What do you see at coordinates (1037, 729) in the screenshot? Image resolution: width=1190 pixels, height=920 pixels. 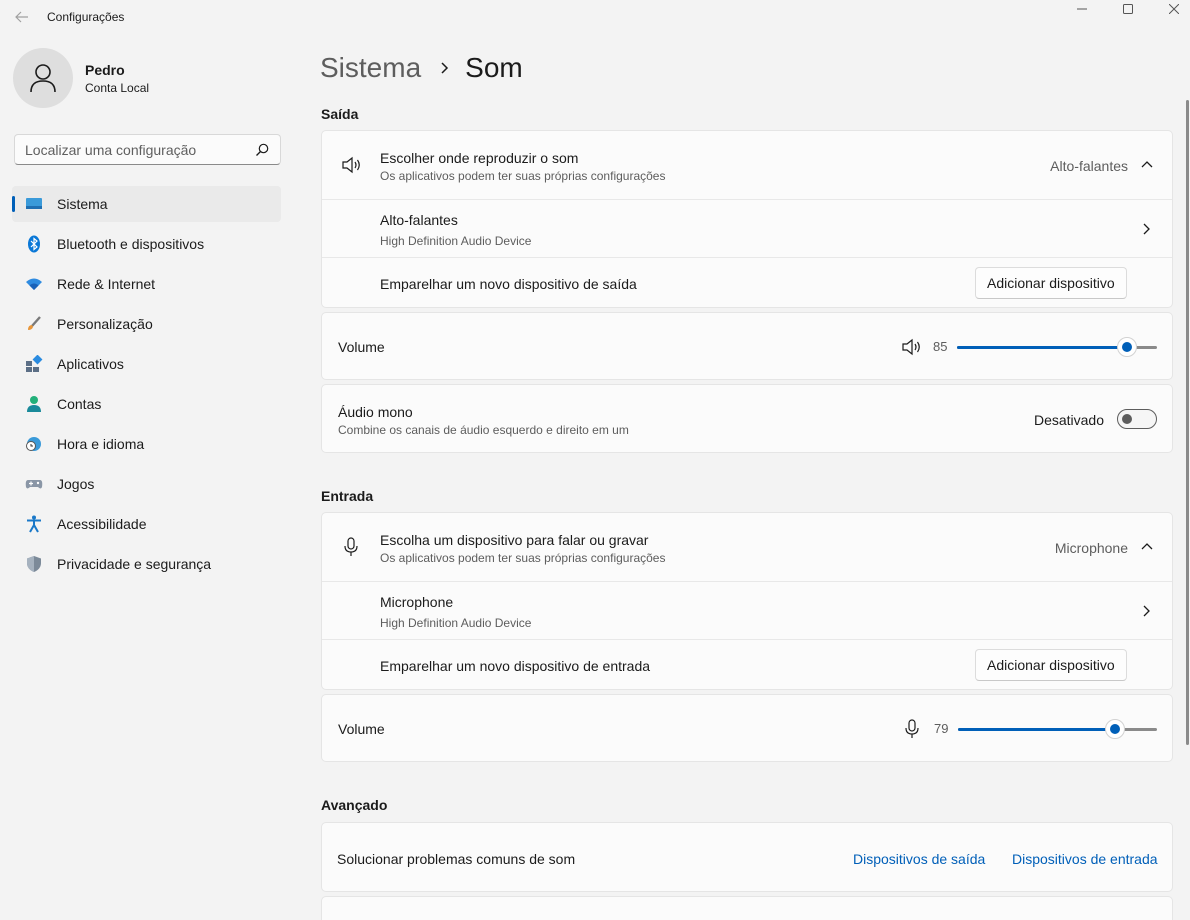 I see `slider-fill` at bounding box center [1037, 729].